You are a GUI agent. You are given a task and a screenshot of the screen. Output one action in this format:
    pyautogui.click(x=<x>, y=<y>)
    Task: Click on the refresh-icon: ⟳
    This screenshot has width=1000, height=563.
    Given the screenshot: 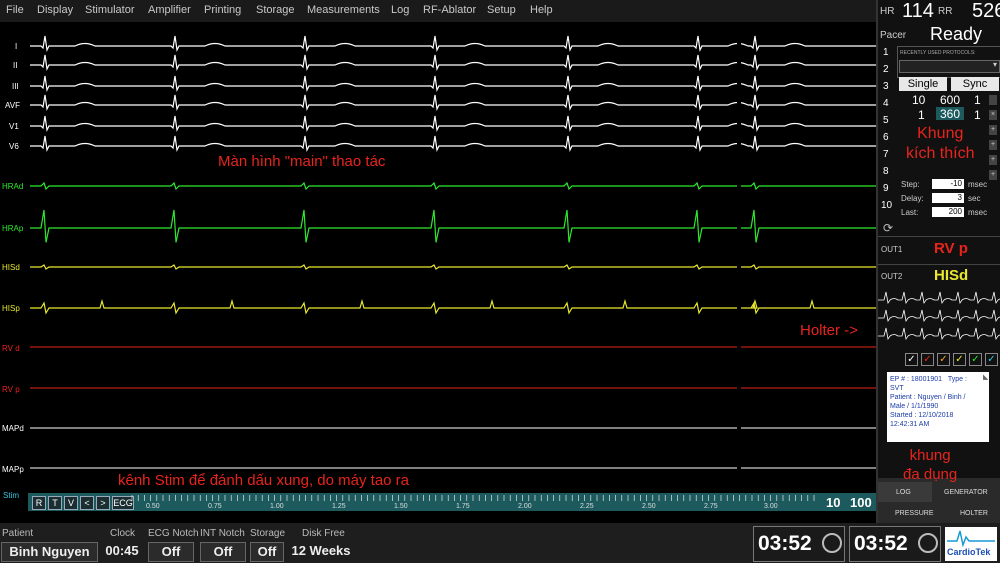 What is the action you would take?
    pyautogui.click(x=888, y=228)
    